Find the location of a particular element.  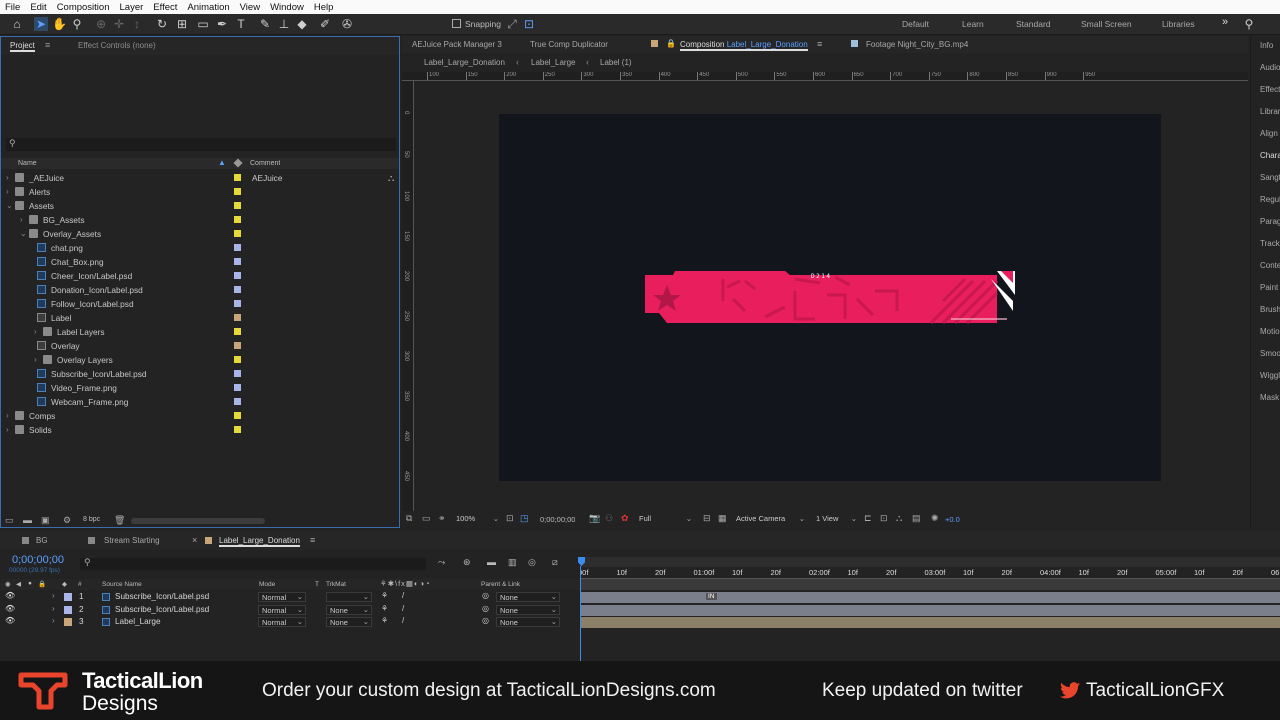

snap-target-icon: ⊡ is located at coordinates (529, 24).